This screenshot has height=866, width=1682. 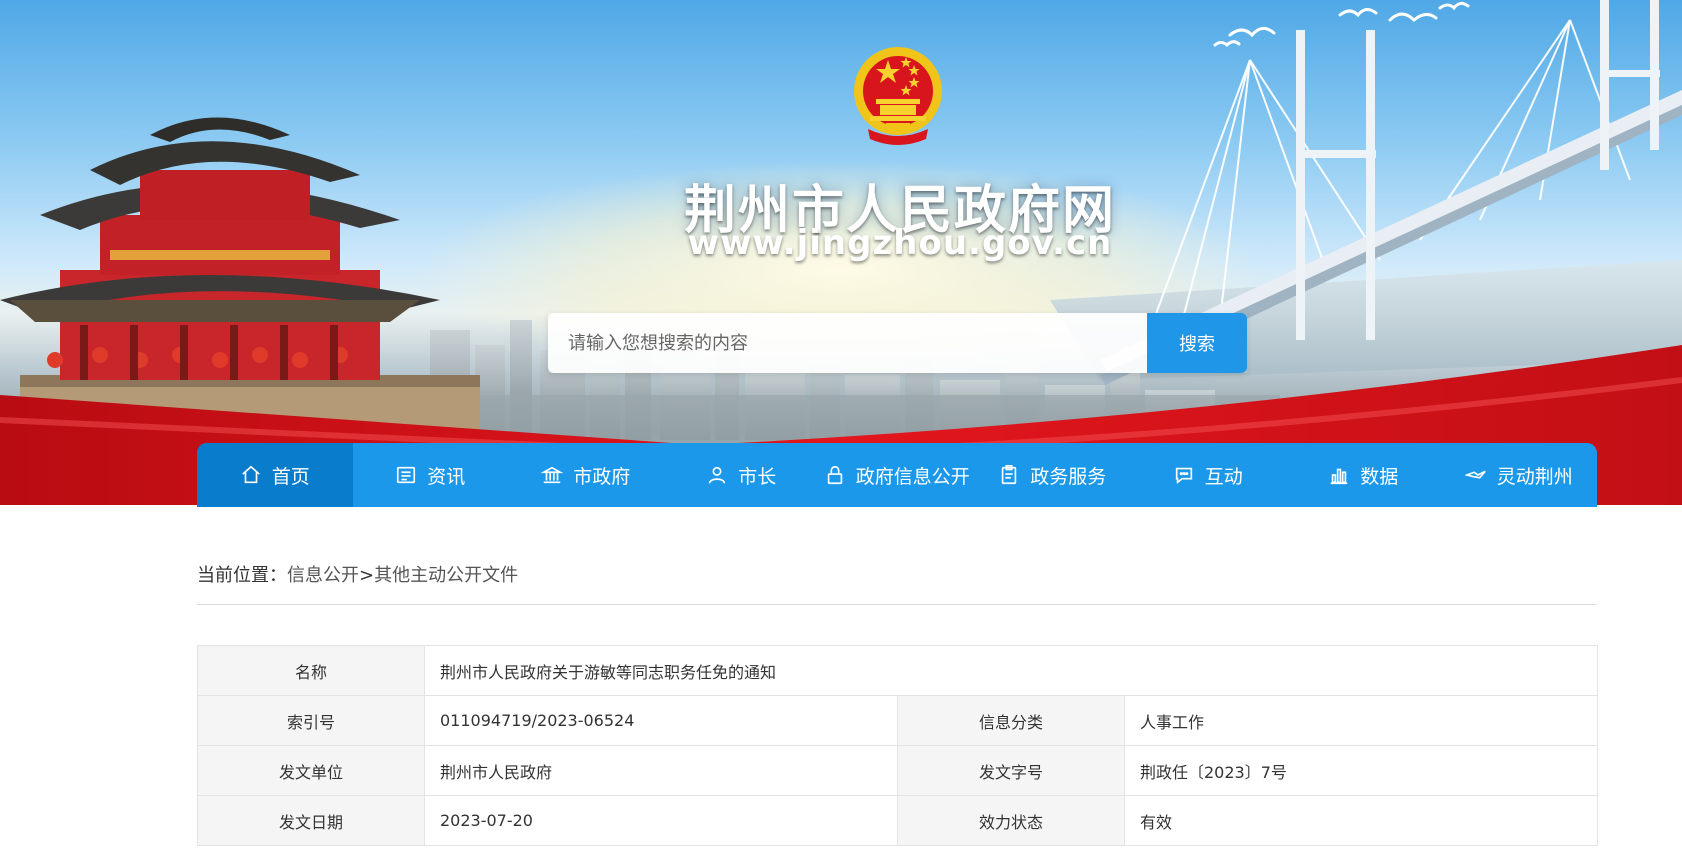 What do you see at coordinates (717, 475) in the screenshot?
I see `person-icon` at bounding box center [717, 475].